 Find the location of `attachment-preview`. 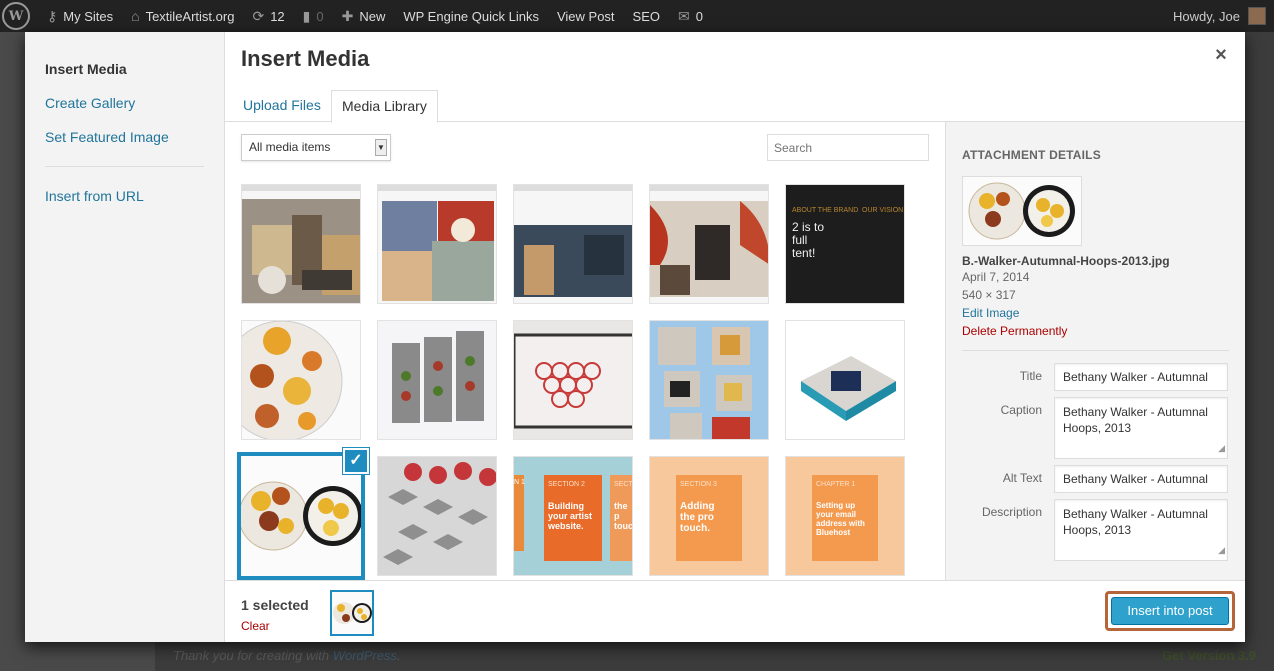

attachment-preview is located at coordinates (1022, 211).